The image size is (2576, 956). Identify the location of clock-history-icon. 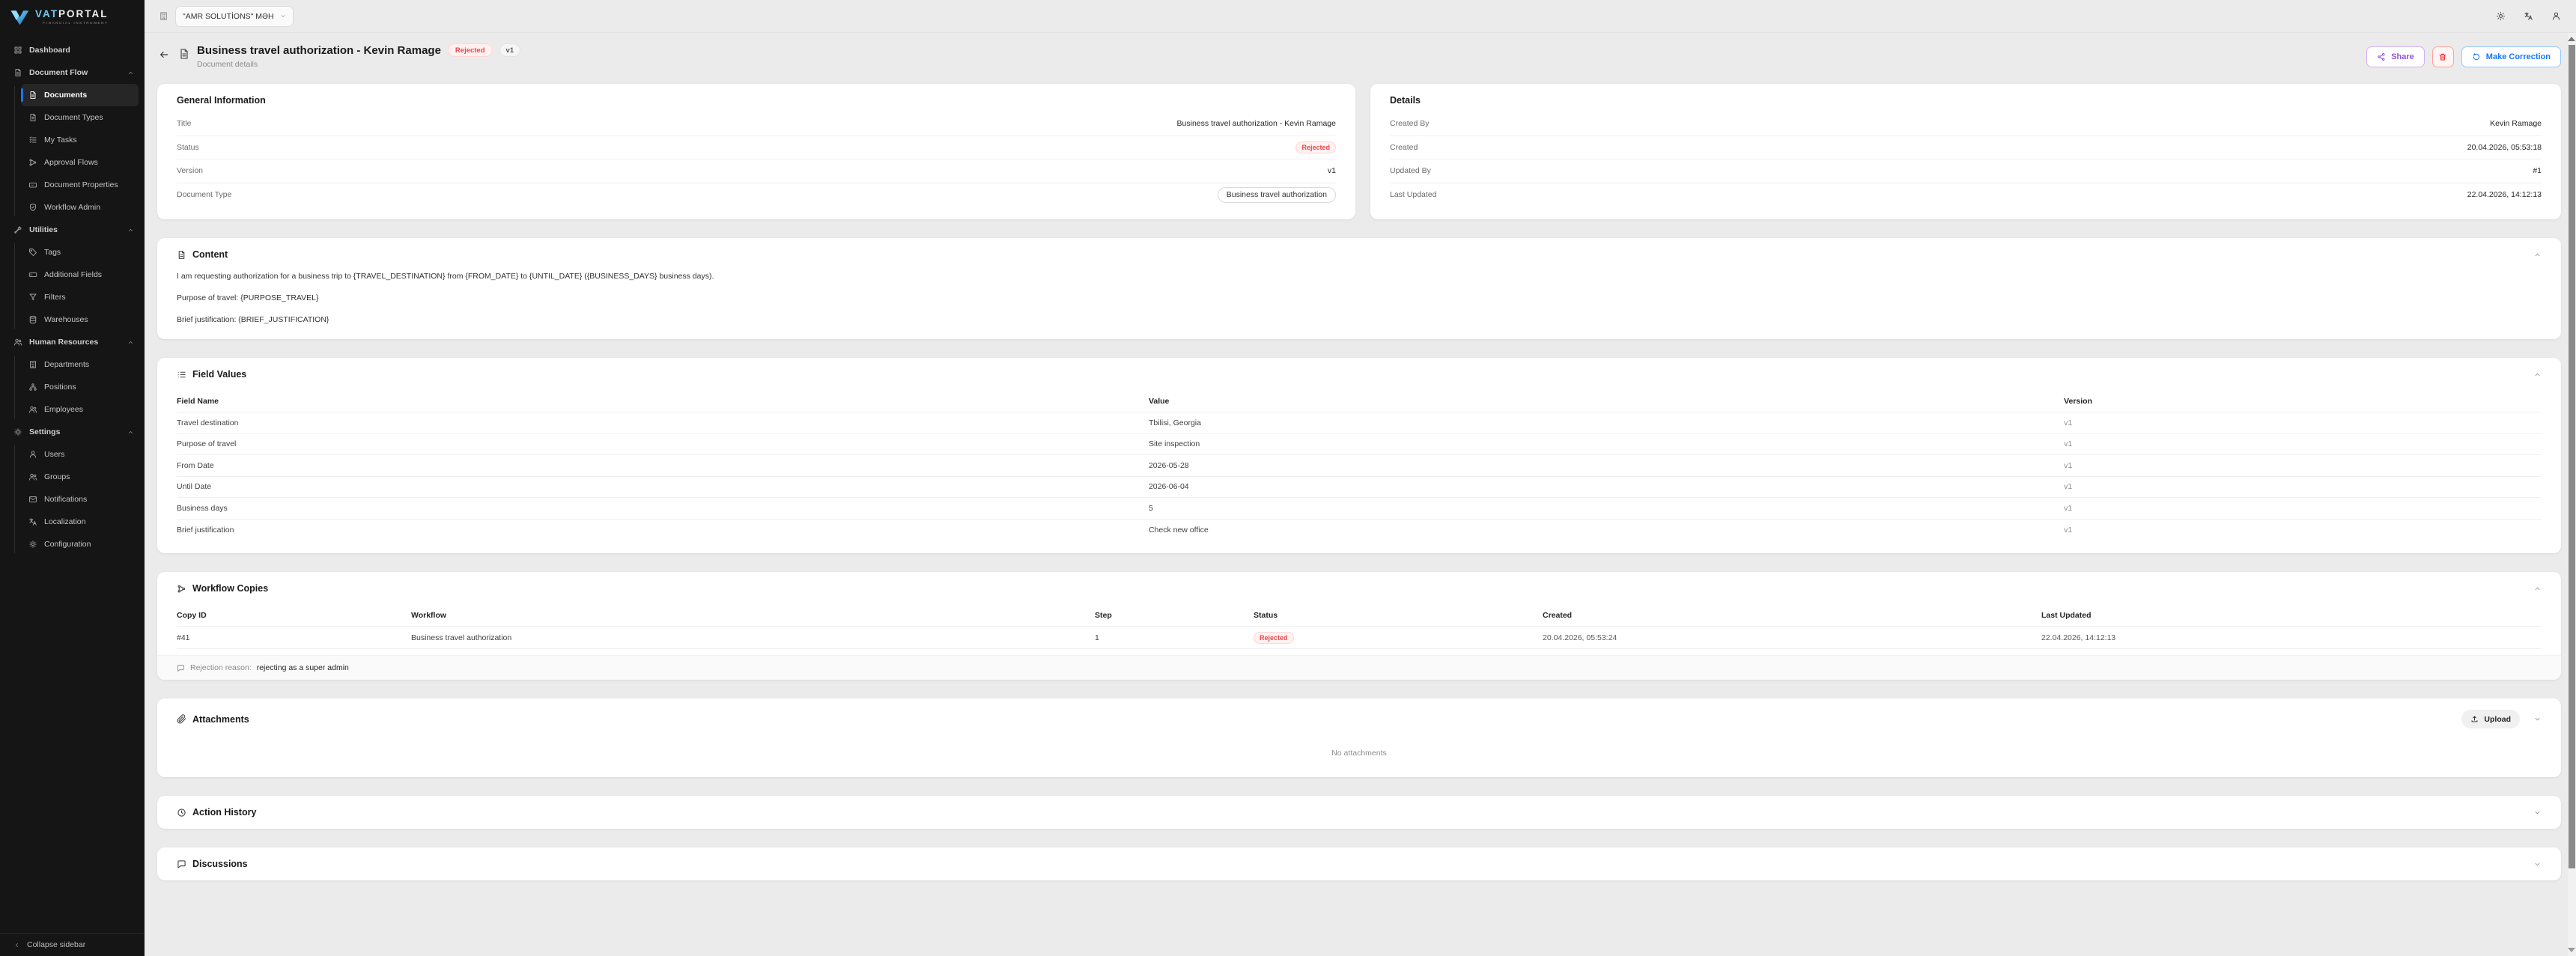
(181, 813).